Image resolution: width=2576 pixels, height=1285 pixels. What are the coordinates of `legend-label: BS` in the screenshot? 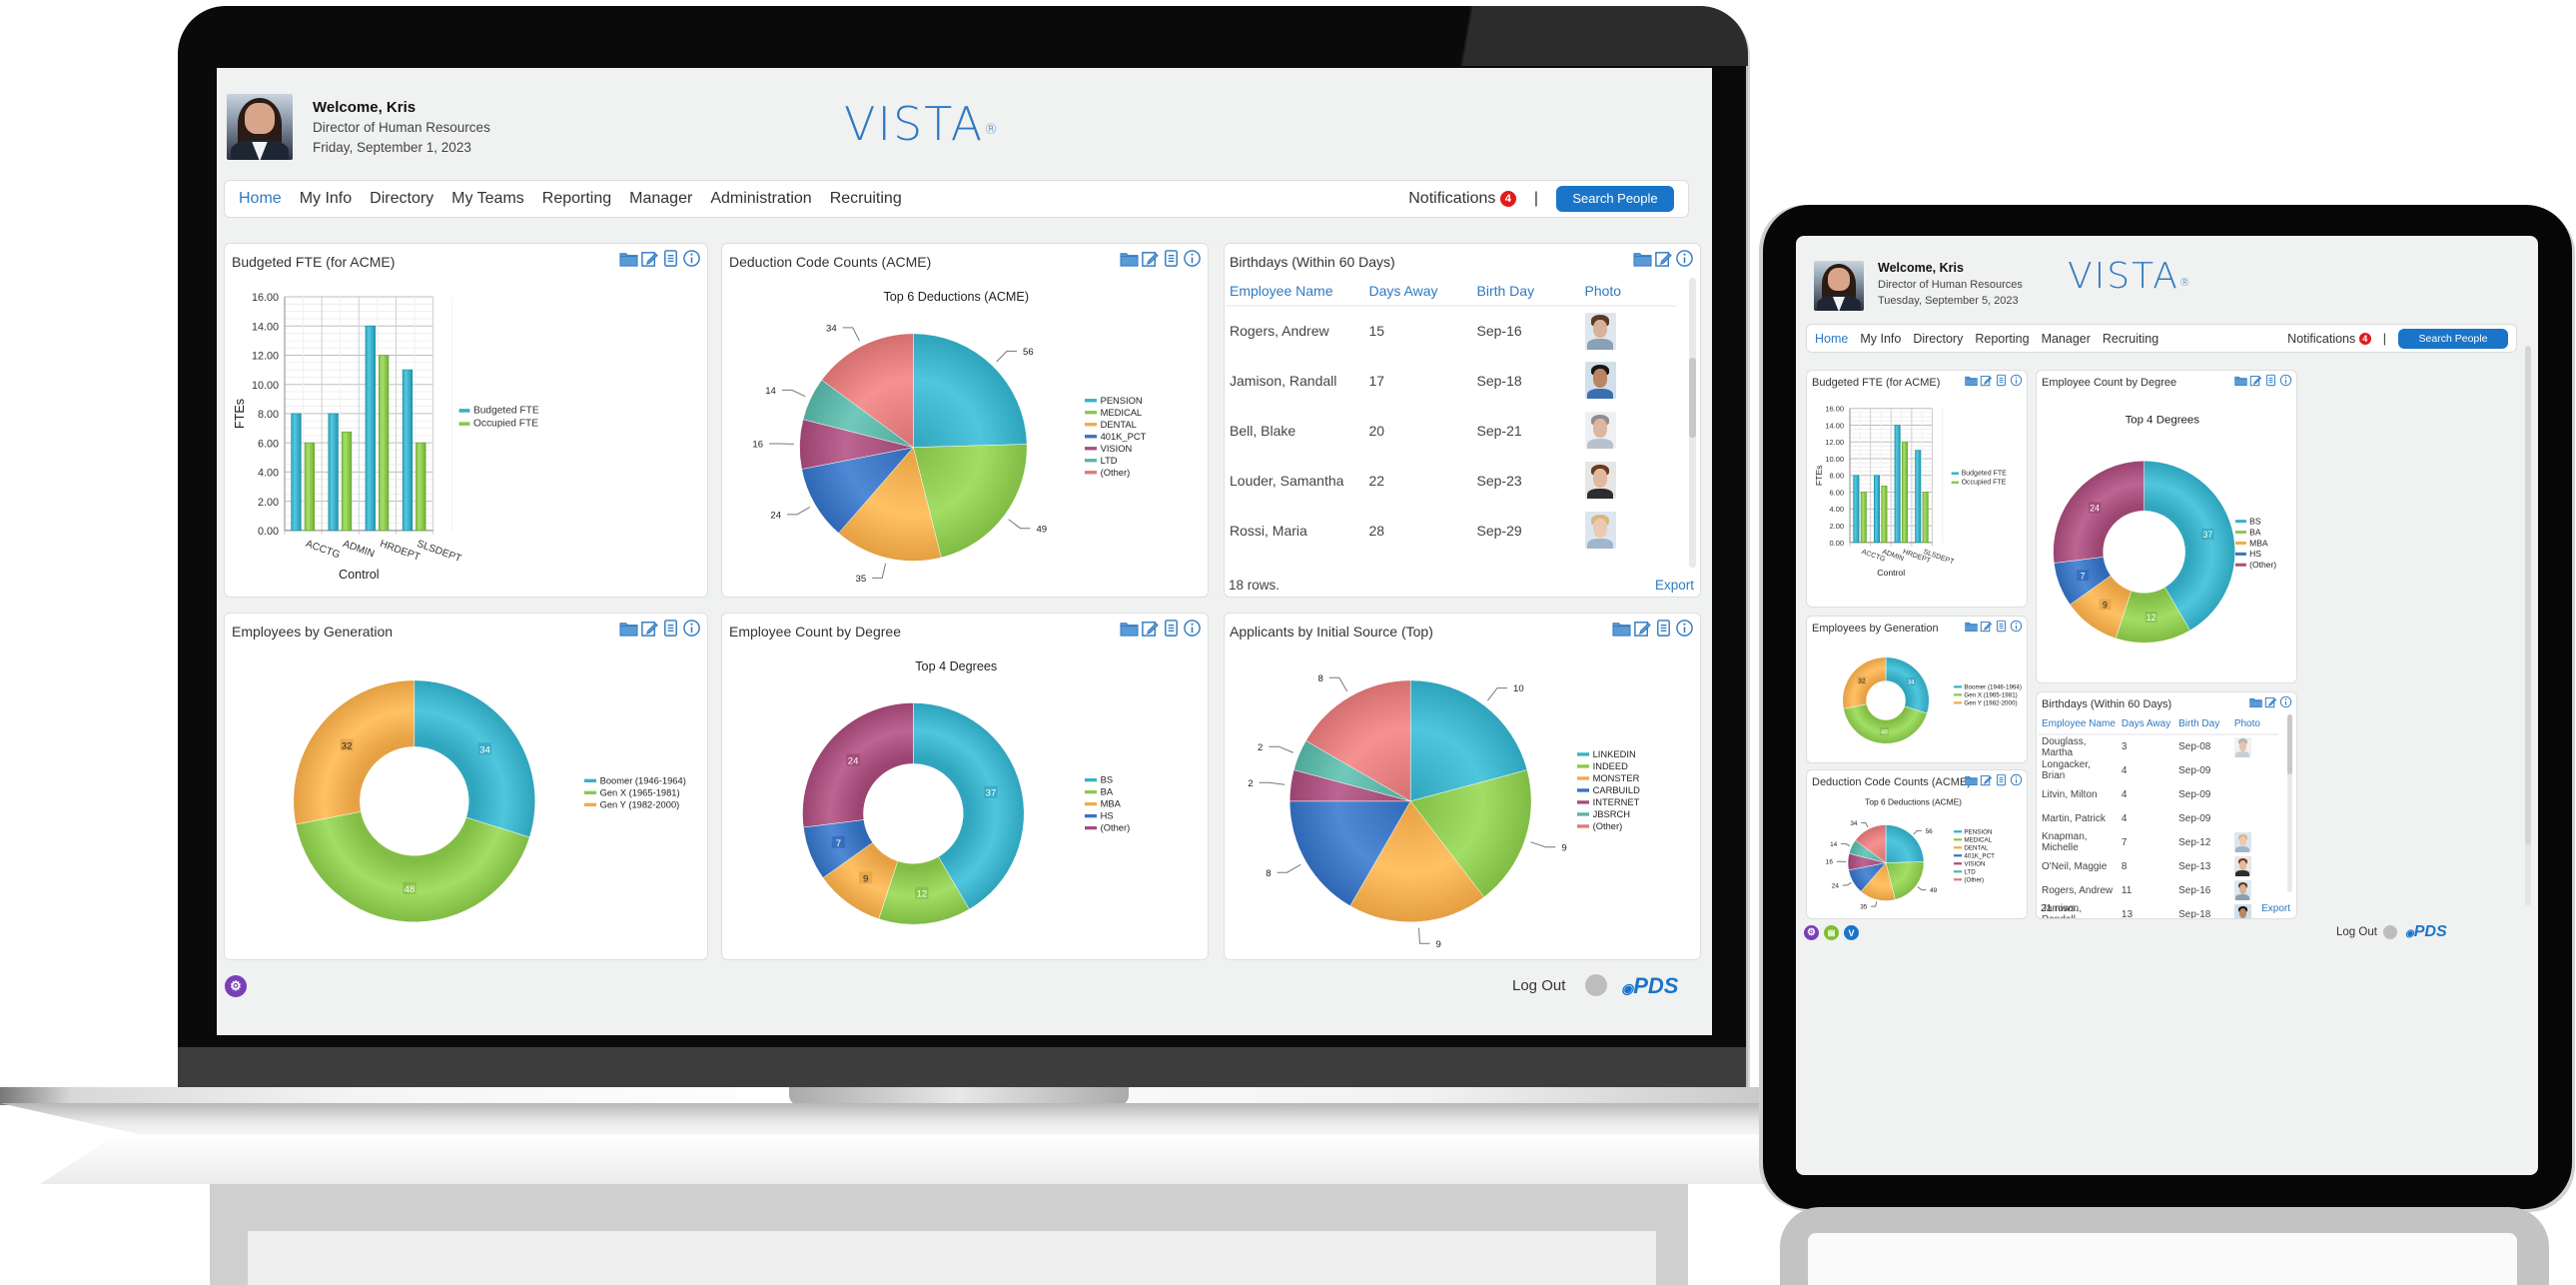 It's located at (2255, 522).